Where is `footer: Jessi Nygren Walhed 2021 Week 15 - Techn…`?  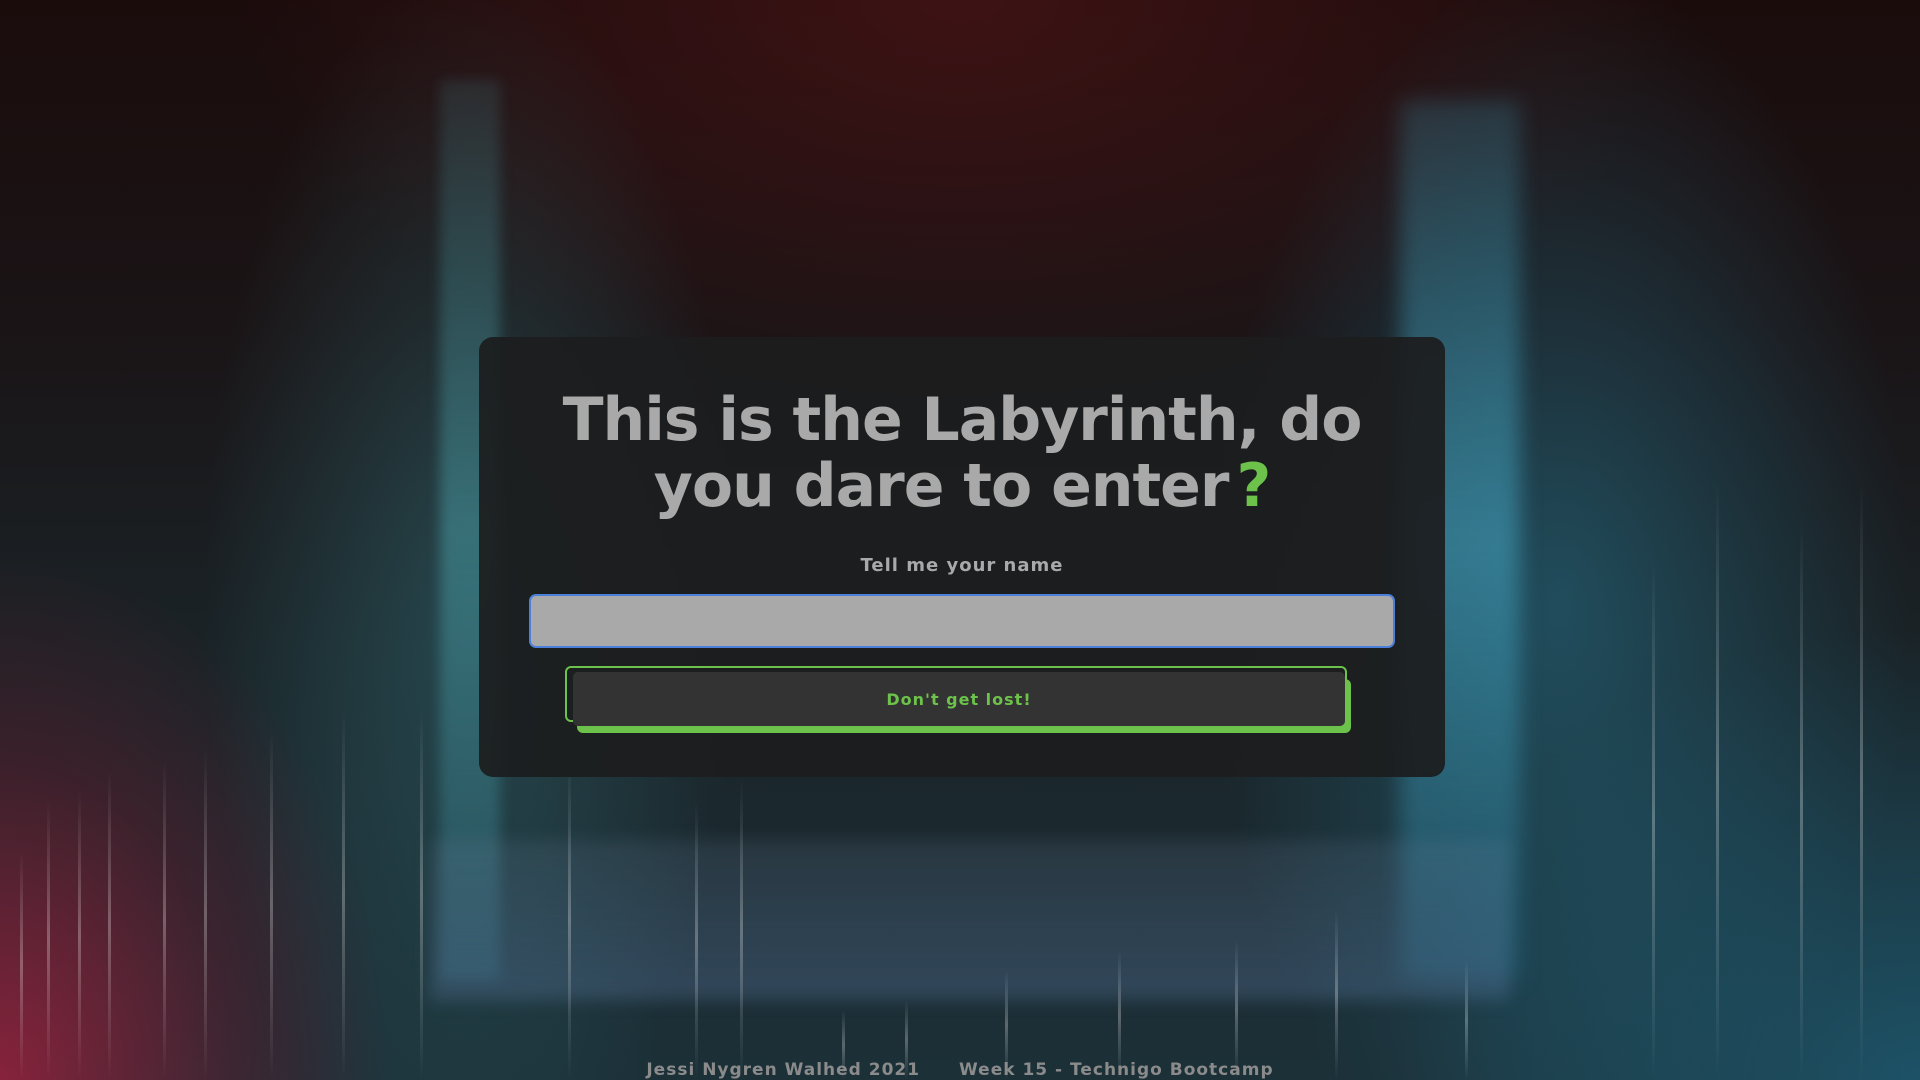 footer: Jessi Nygren Walhed 2021 Week 15 - Techn… is located at coordinates (960, 1070).